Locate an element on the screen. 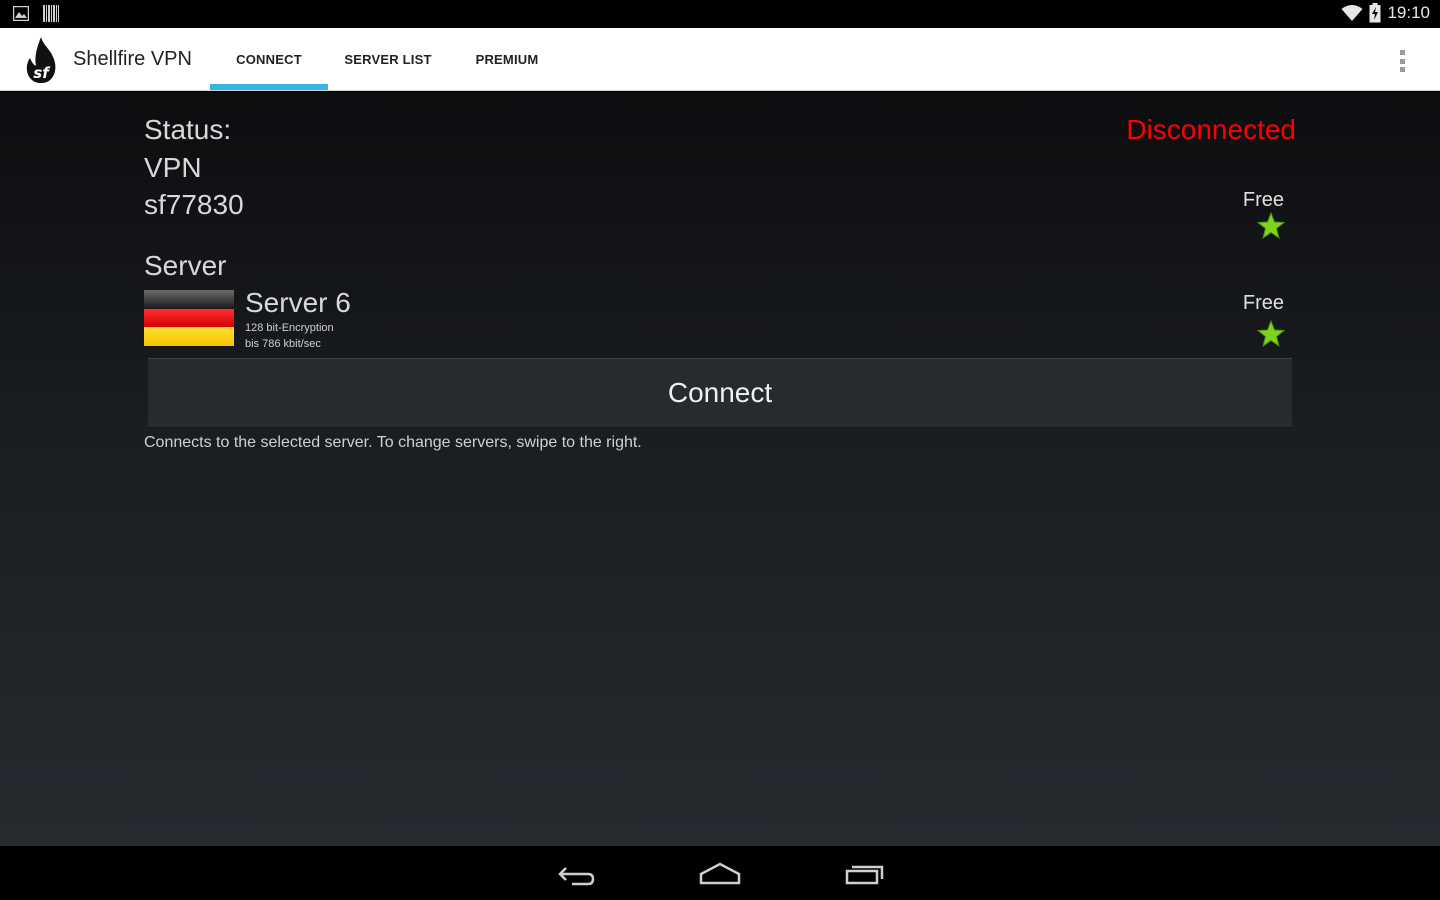 The width and height of the screenshot is (1440, 900). server-type: Free is located at coordinates (1263, 303).